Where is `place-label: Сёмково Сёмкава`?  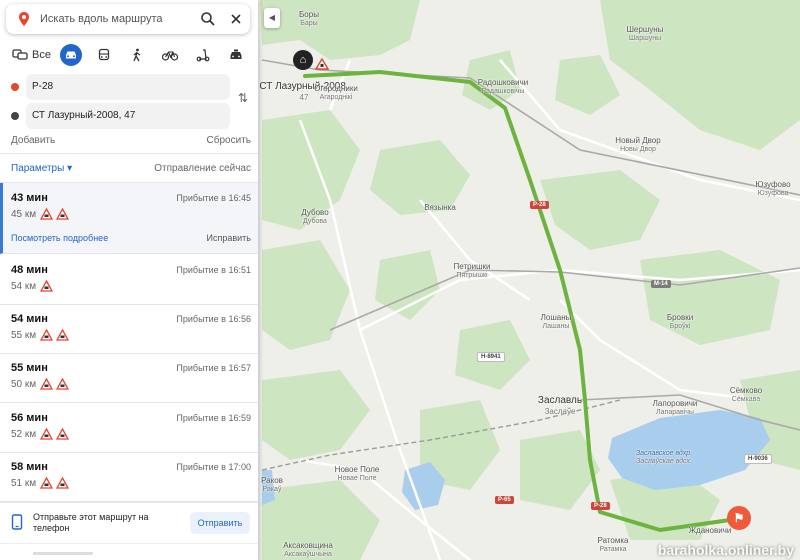 place-label: Сёмково Сёмкава is located at coordinates (746, 394).